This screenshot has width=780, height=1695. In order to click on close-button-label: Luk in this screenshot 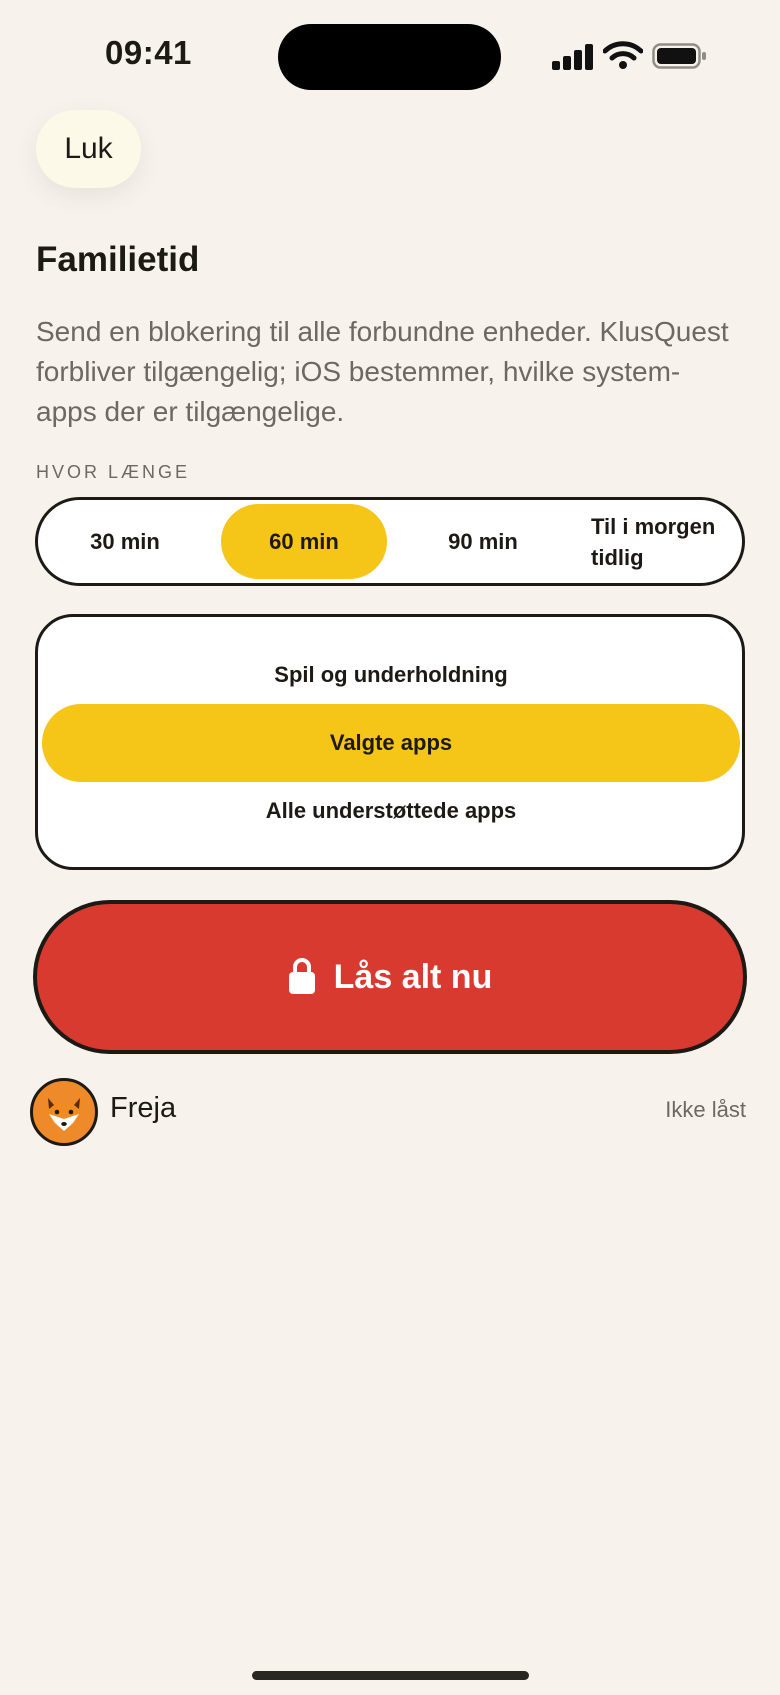, I will do `click(88, 148)`.